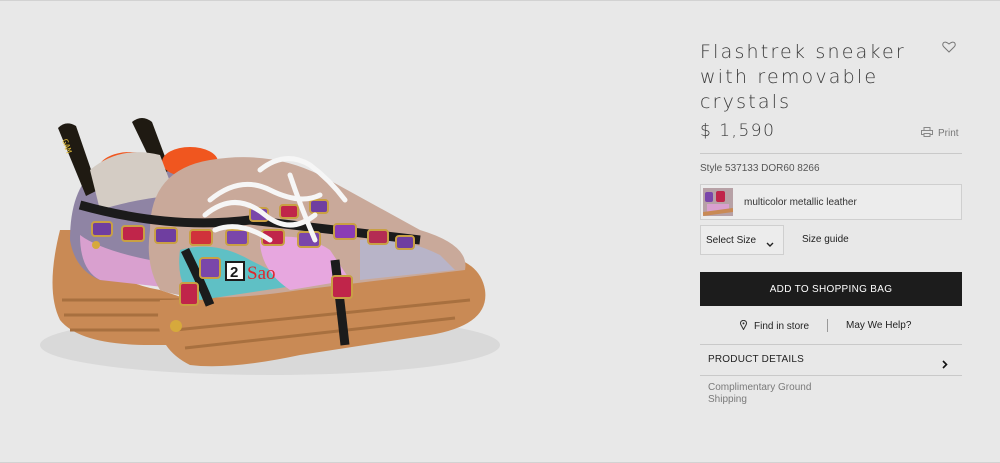 The width and height of the screenshot is (1000, 463). What do you see at coordinates (825, 239) in the screenshot?
I see `size-guide-link: Size guide` at bounding box center [825, 239].